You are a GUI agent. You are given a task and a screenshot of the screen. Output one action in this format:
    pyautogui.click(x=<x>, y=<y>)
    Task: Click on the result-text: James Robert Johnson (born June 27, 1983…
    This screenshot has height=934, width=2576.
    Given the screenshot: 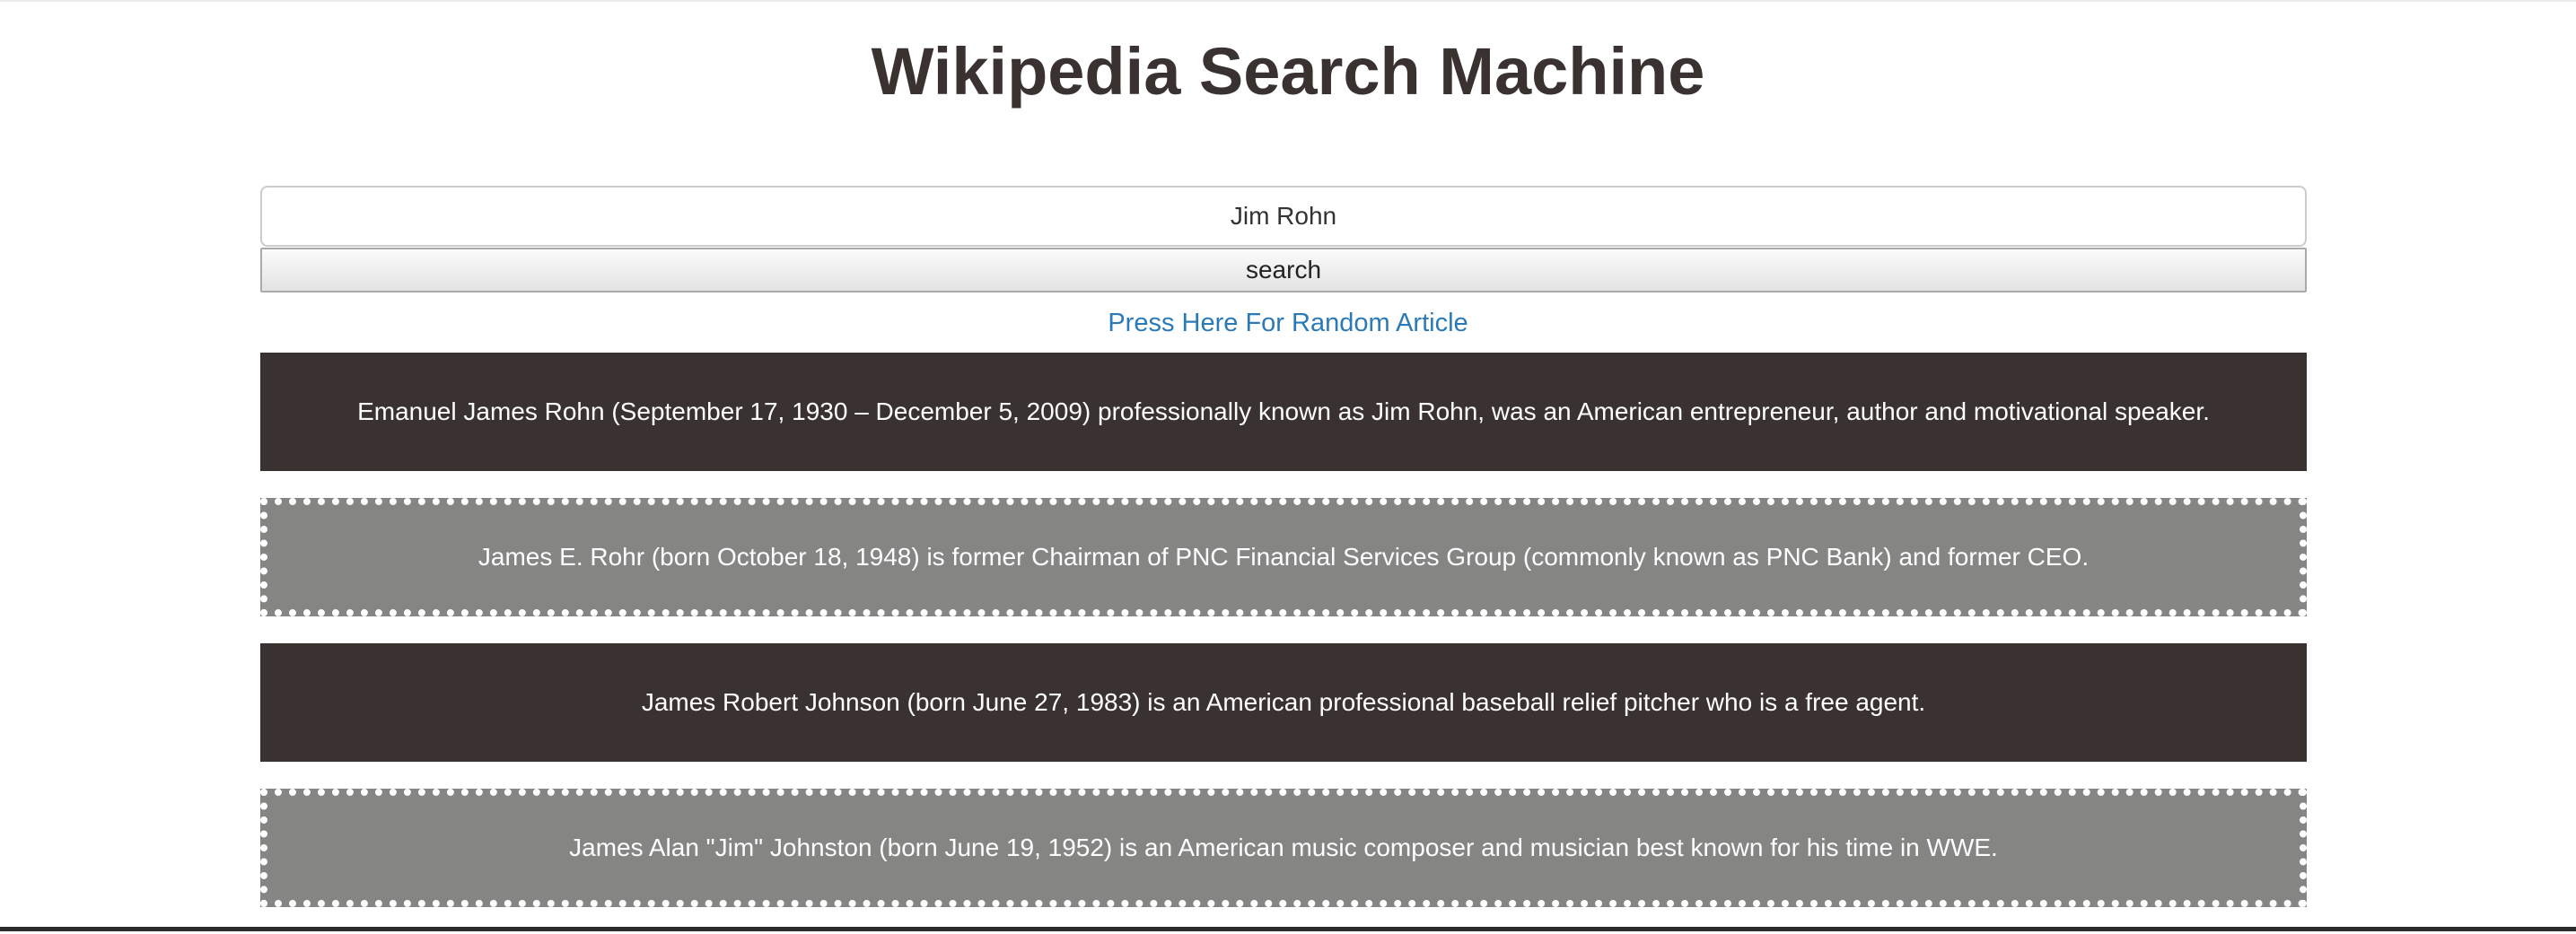 What is the action you would take?
    pyautogui.click(x=1283, y=702)
    